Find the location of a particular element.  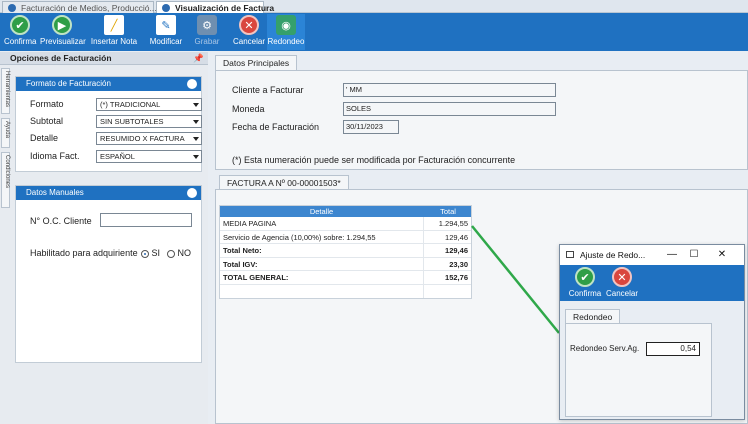

dialog-cancelar-label: Cancelar is located at coordinates (621, 293).